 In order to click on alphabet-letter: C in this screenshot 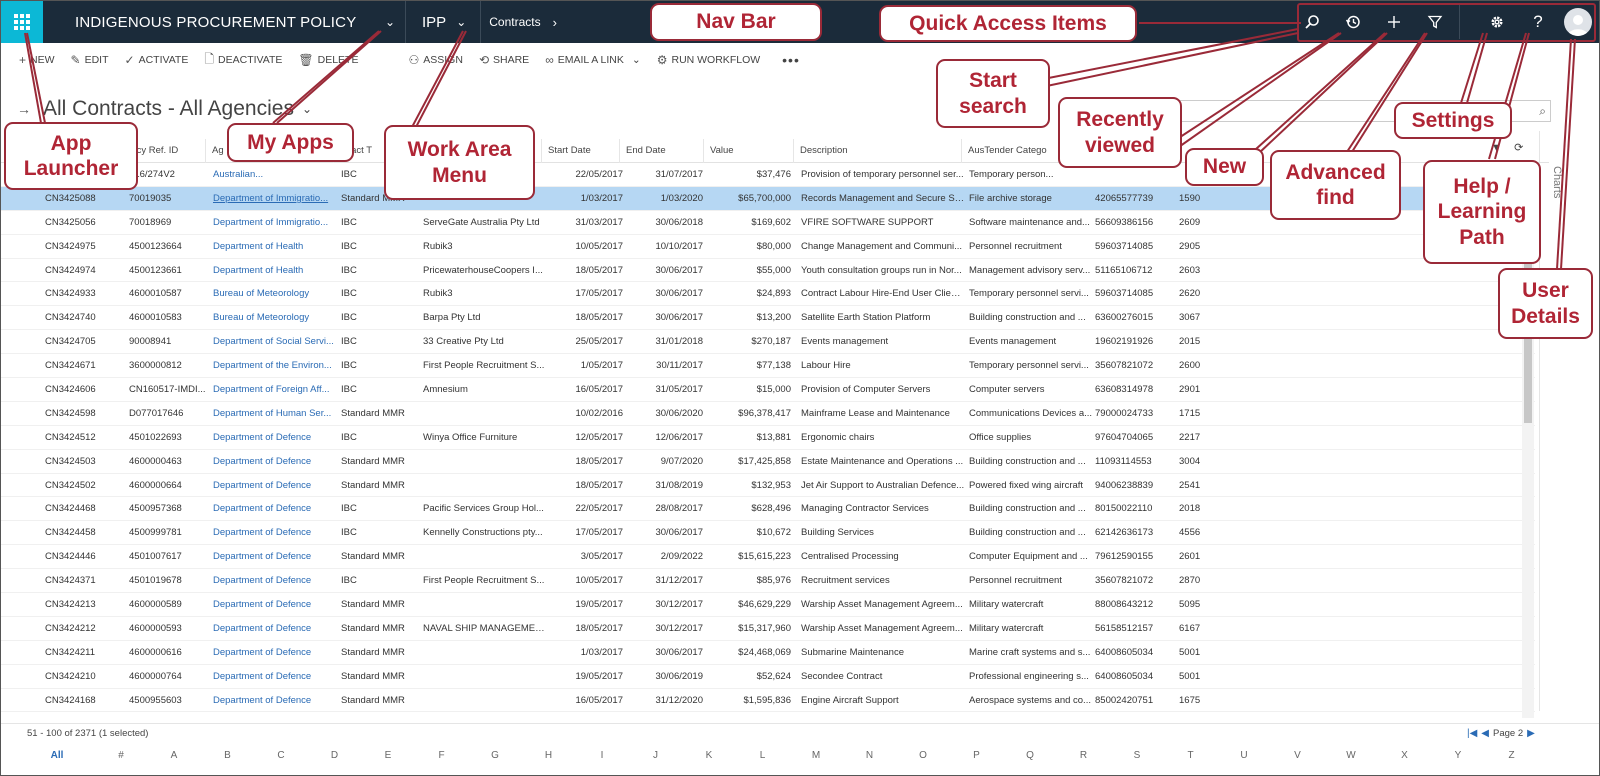, I will do `click(281, 755)`.